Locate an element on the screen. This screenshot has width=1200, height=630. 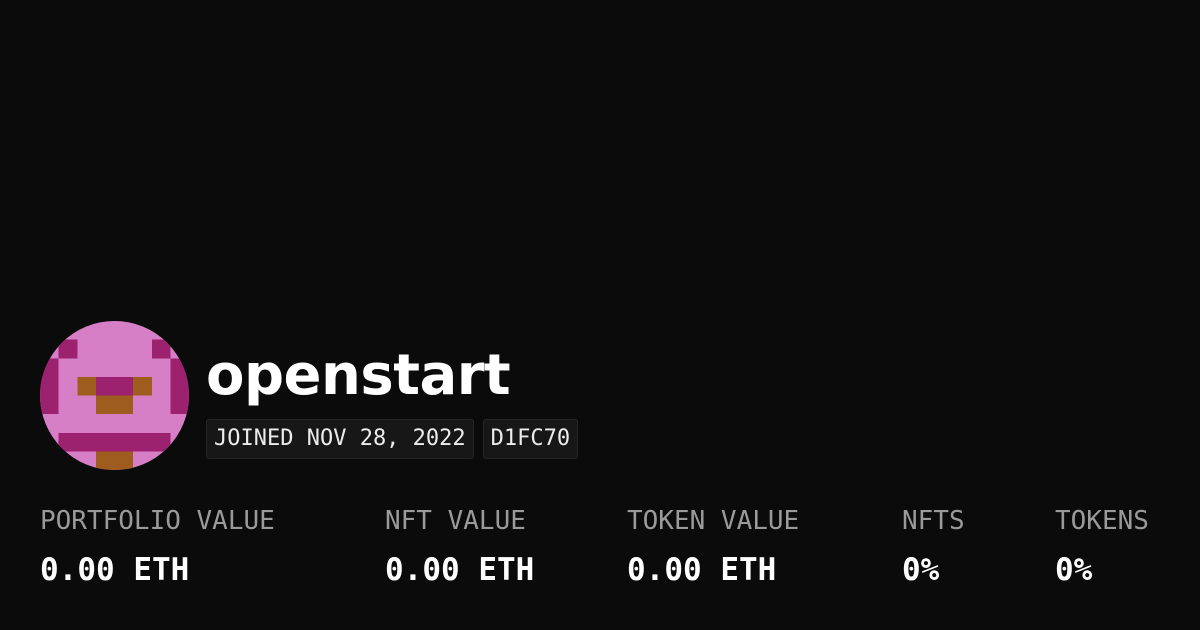
stat-portfolio-value: PORTFOLIO VALUE 0.00 ETH is located at coordinates (157, 546).